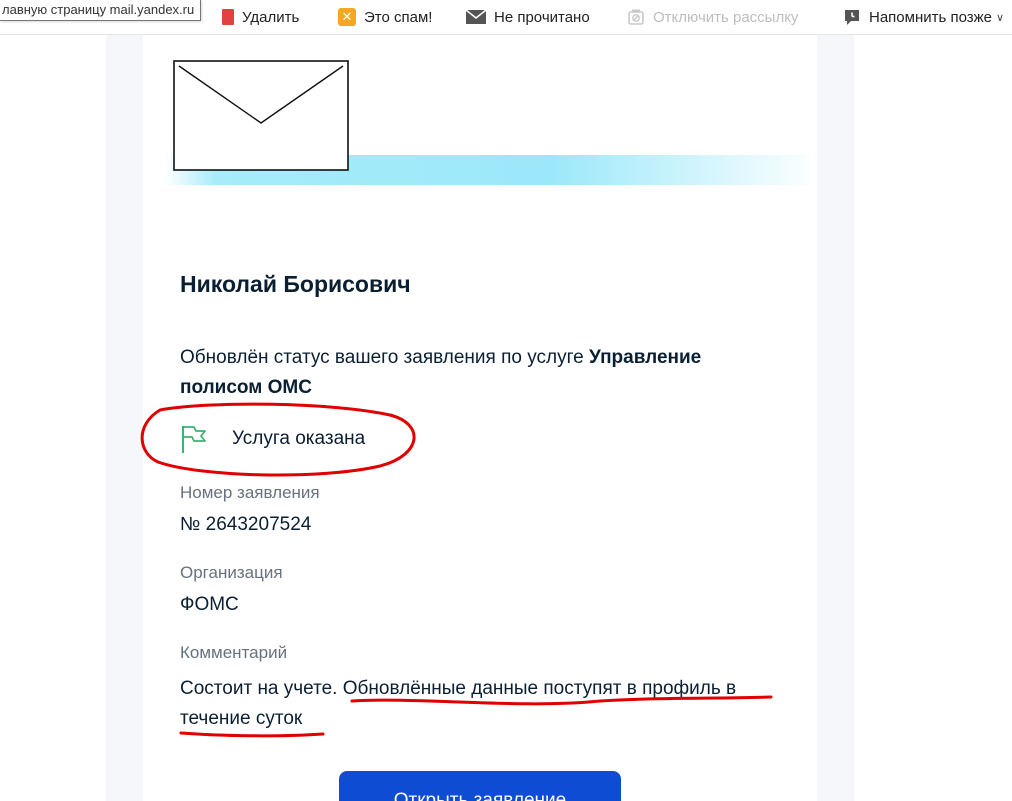 This screenshot has height=801, width=1012. What do you see at coordinates (194, 439) in the screenshot?
I see `flag-icon` at bounding box center [194, 439].